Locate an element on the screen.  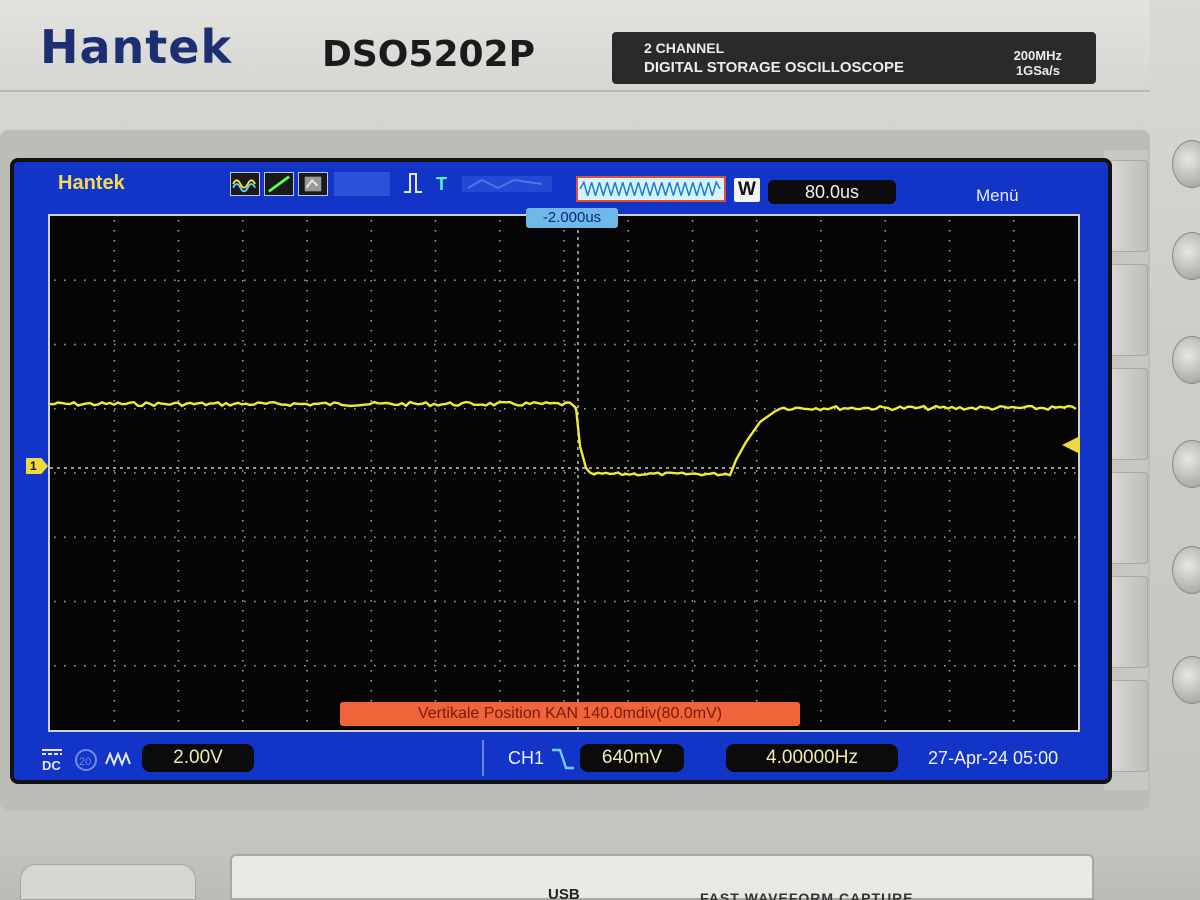
memory-overview-strip is located at coordinates (651, 189).